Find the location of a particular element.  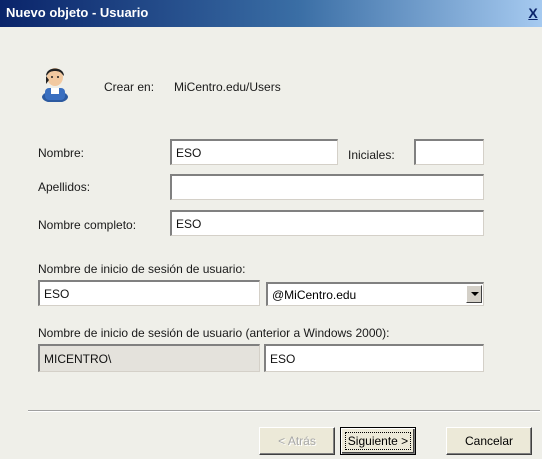

user-icon is located at coordinates (55, 85).